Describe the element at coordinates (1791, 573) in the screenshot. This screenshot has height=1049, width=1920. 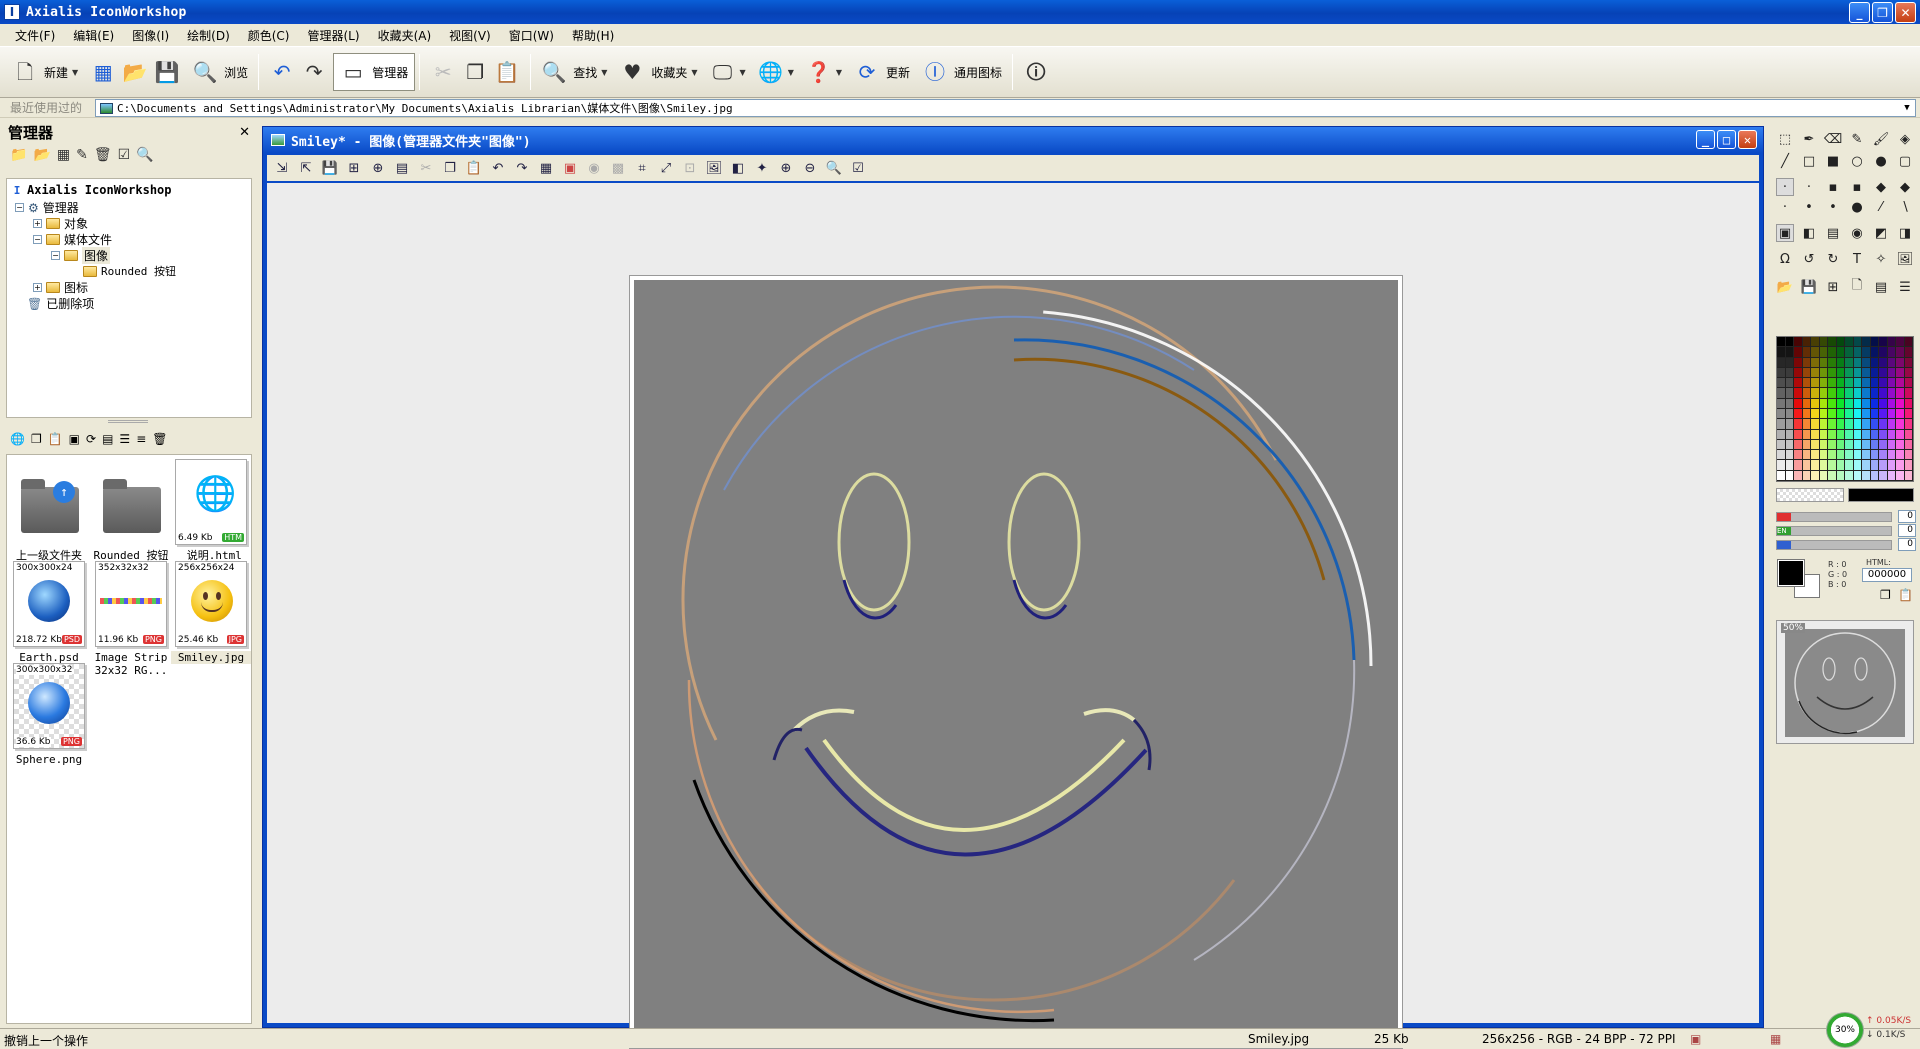
I see `foreground-color` at that location.